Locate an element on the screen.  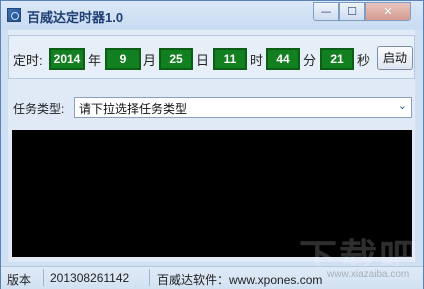
month-unit: 月 is located at coordinates (150, 60).